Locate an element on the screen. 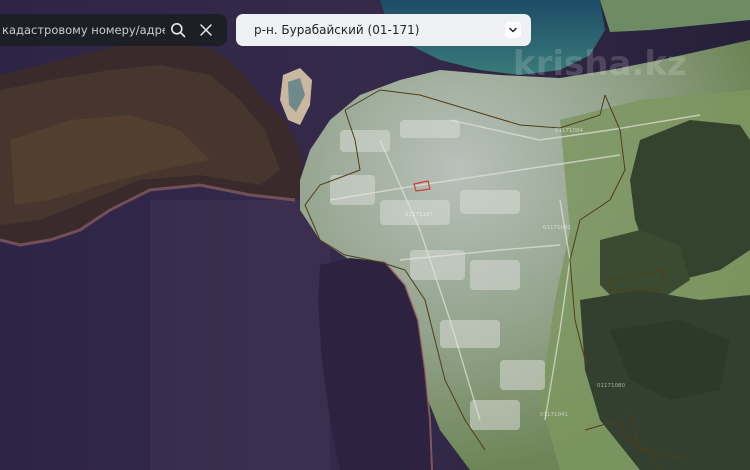 The width and height of the screenshot is (750, 470). chevron-down-icon is located at coordinates (513, 30).